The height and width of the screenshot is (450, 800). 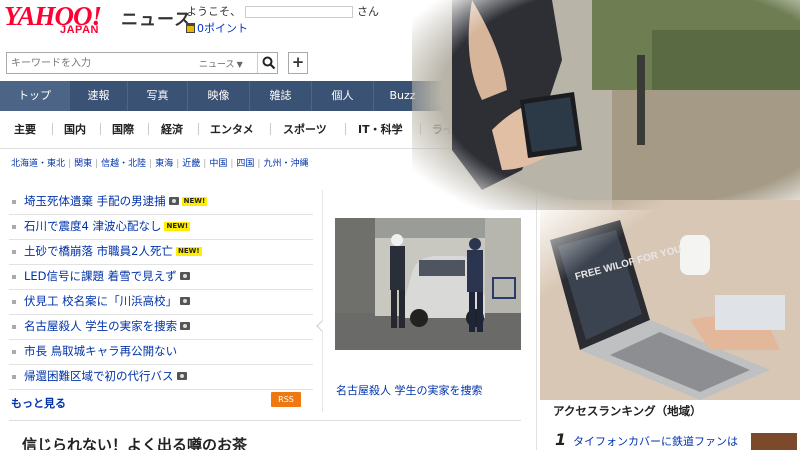 I want to click on news-feed-tab: ニュースフィード, so click(x=736, y=96).